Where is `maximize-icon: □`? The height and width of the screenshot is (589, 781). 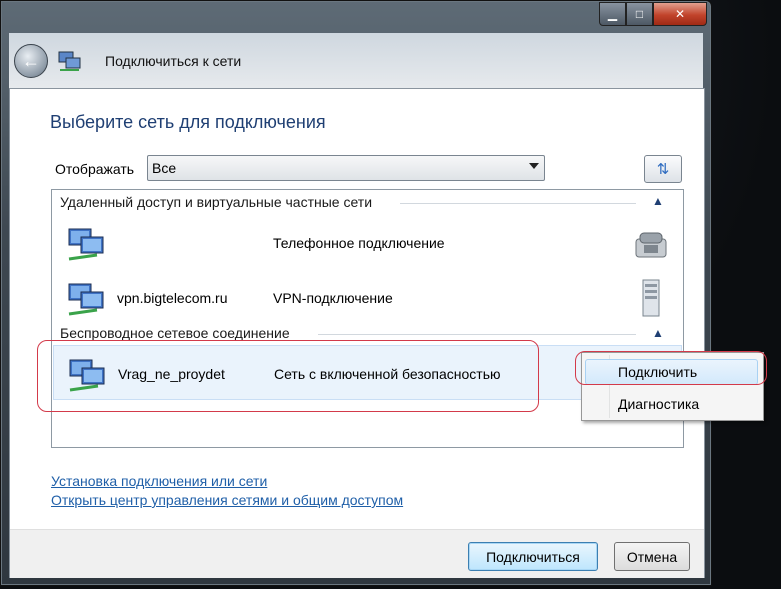 maximize-icon: □ is located at coordinates (639, 14).